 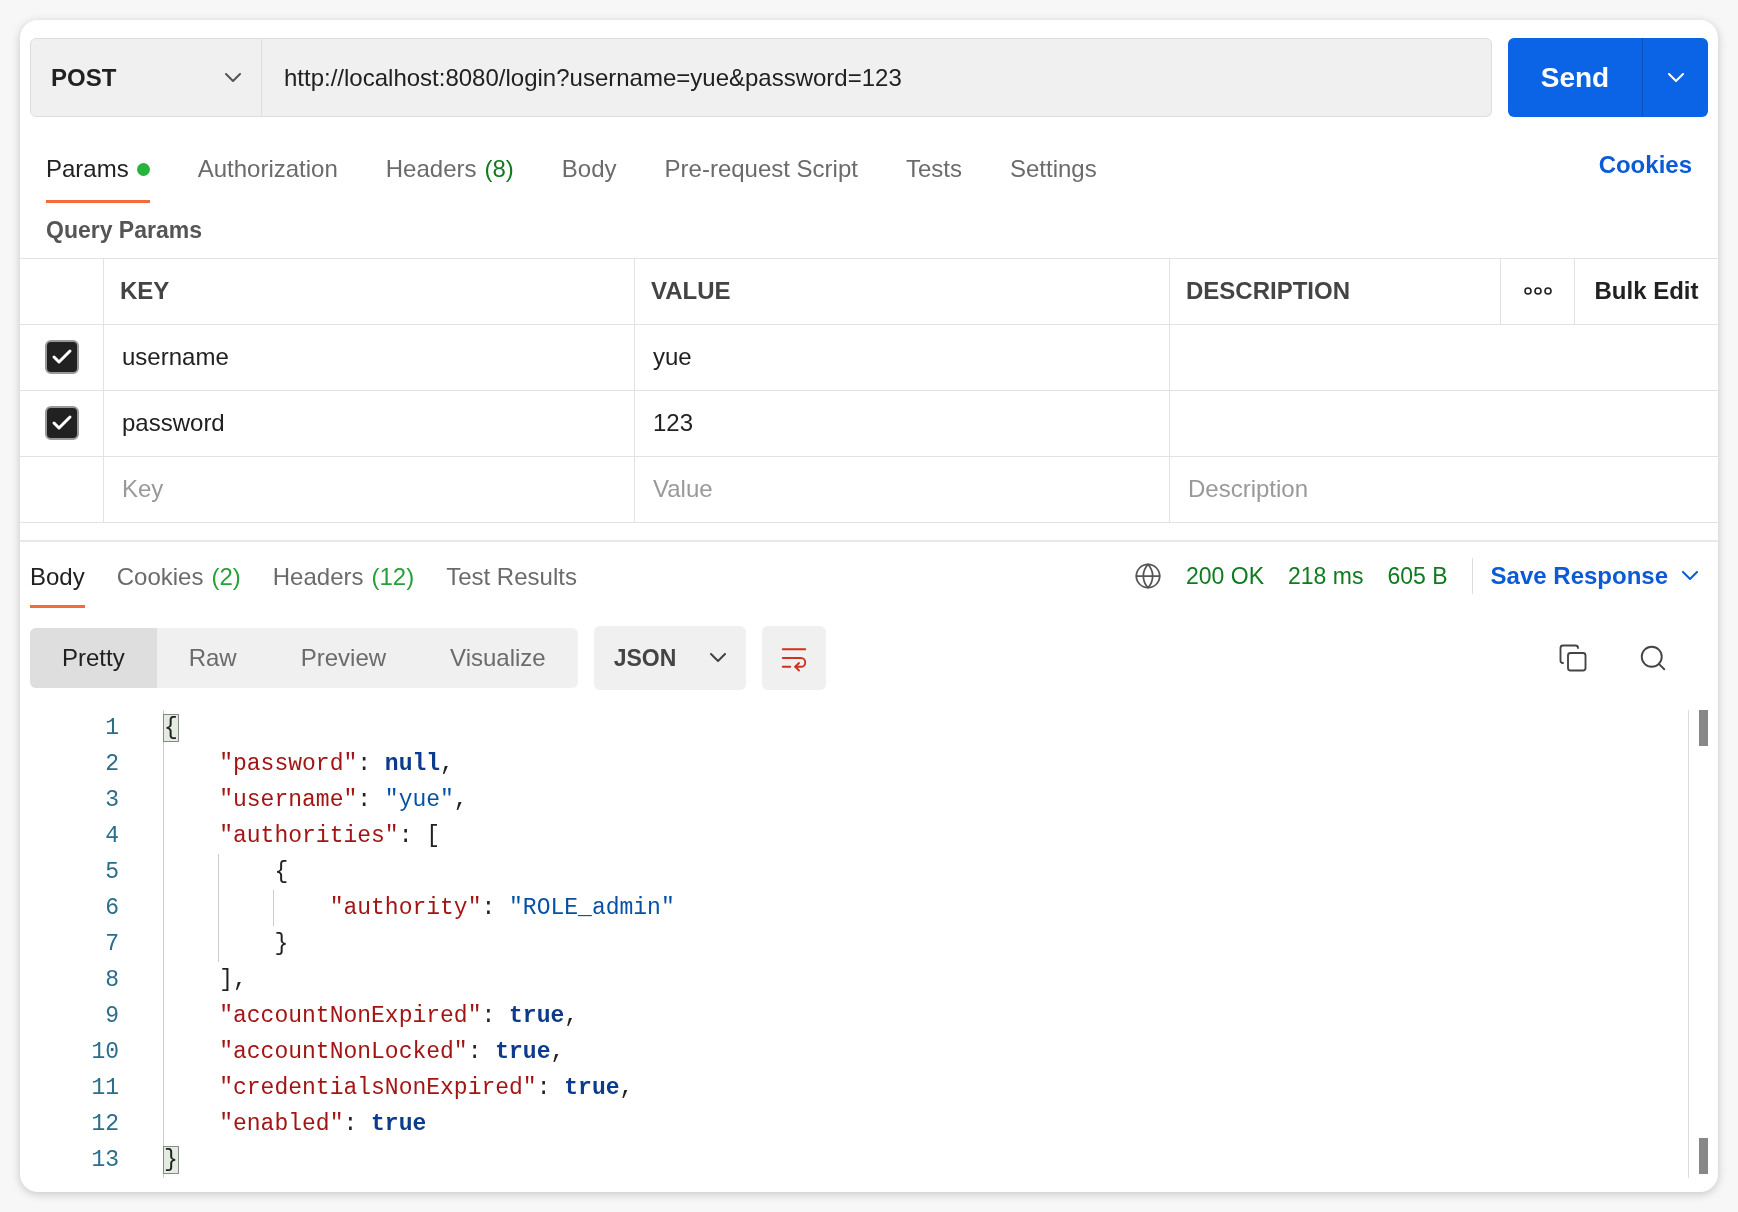 I want to click on copy-icon, so click(x=1573, y=658).